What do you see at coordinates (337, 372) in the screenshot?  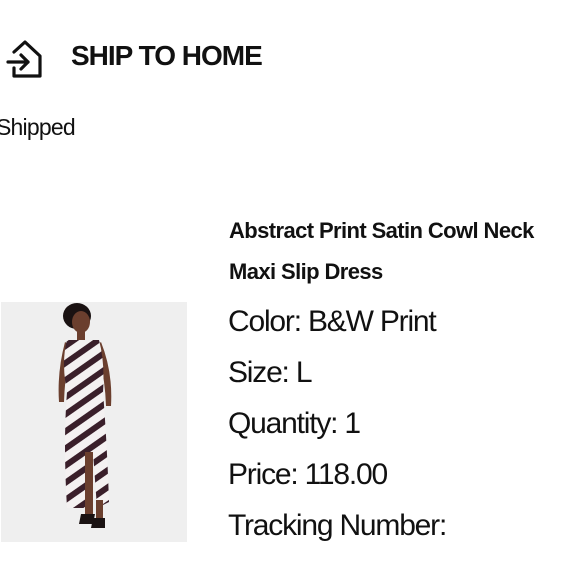 I see `detail-size: Size: L` at bounding box center [337, 372].